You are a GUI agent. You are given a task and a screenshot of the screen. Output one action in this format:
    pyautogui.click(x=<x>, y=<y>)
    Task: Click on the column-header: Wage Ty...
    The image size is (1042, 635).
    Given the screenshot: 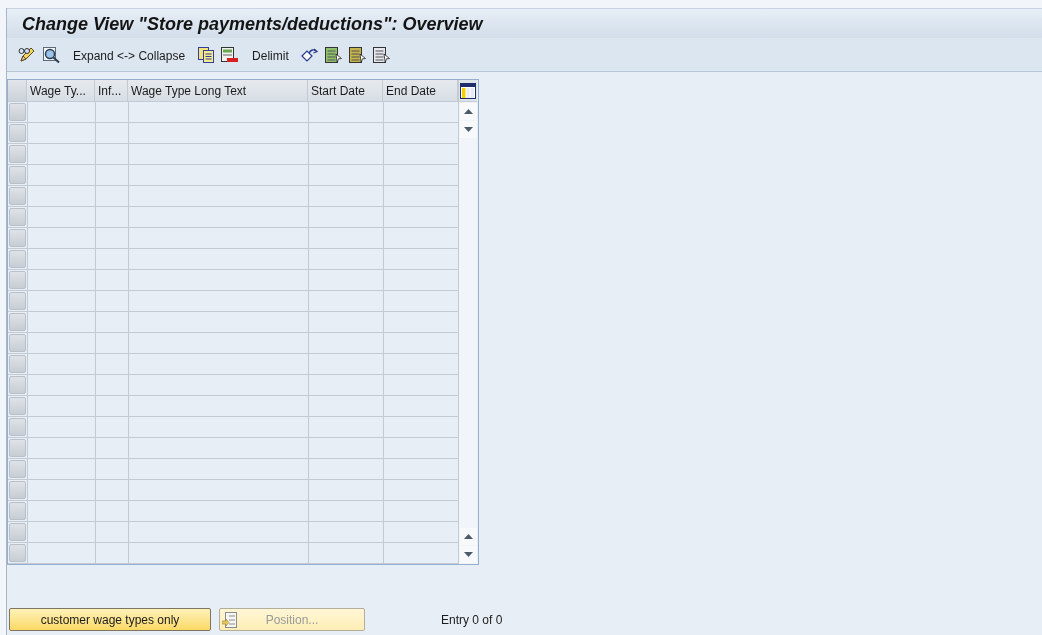 What is the action you would take?
    pyautogui.click(x=61, y=91)
    